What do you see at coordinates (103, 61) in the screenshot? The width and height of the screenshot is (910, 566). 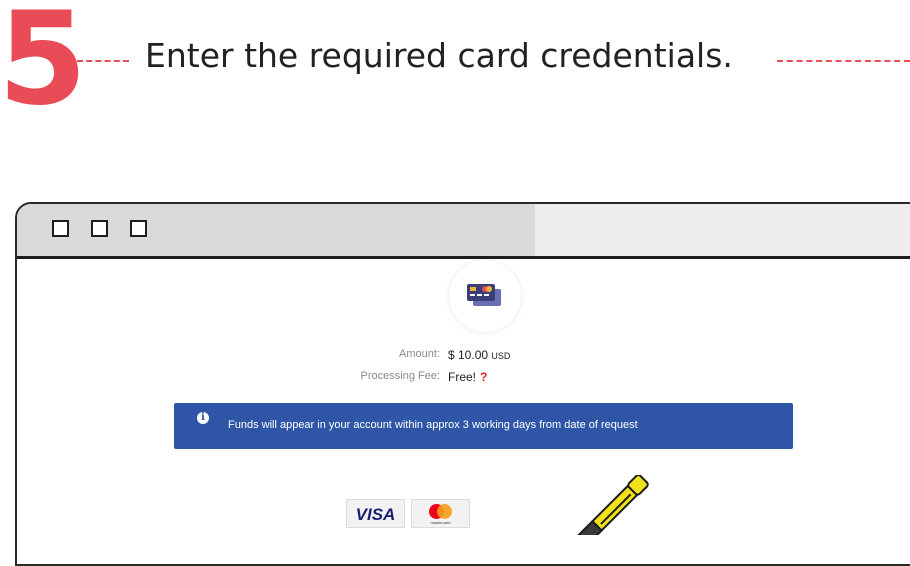 I see `dashed-connector-left` at bounding box center [103, 61].